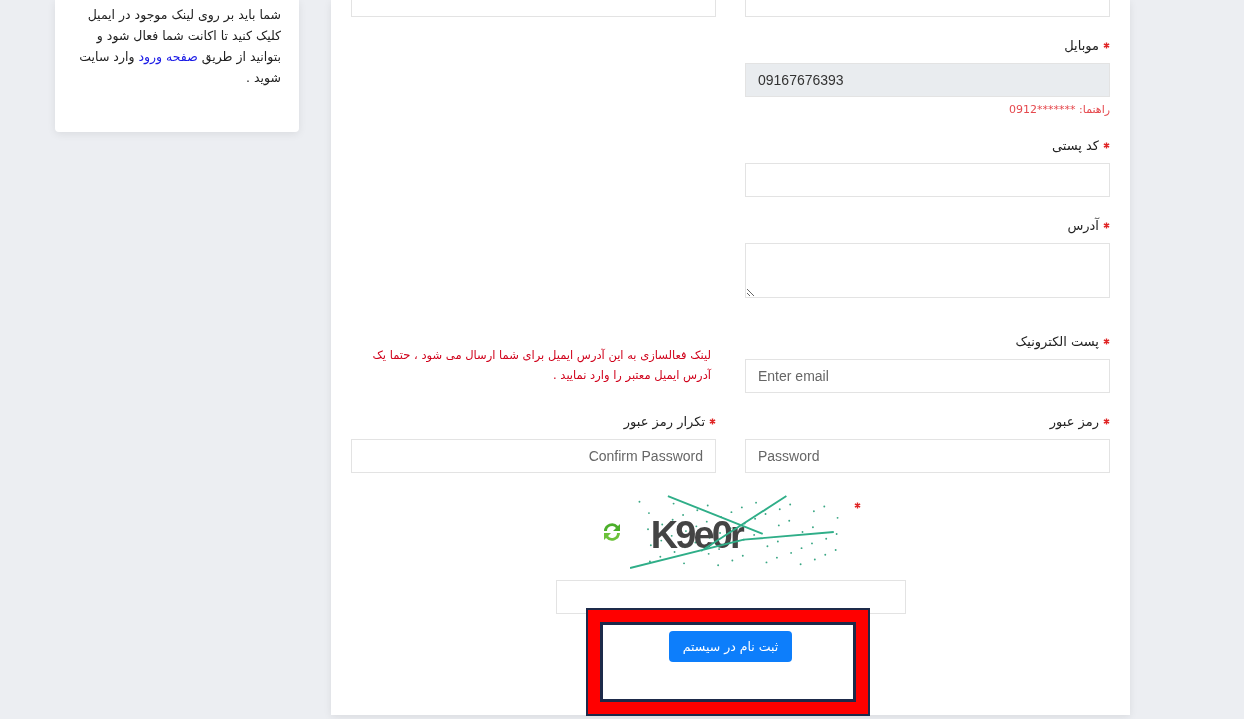 The height and width of the screenshot is (719, 1244). I want to click on address-textarea, so click(927, 270).